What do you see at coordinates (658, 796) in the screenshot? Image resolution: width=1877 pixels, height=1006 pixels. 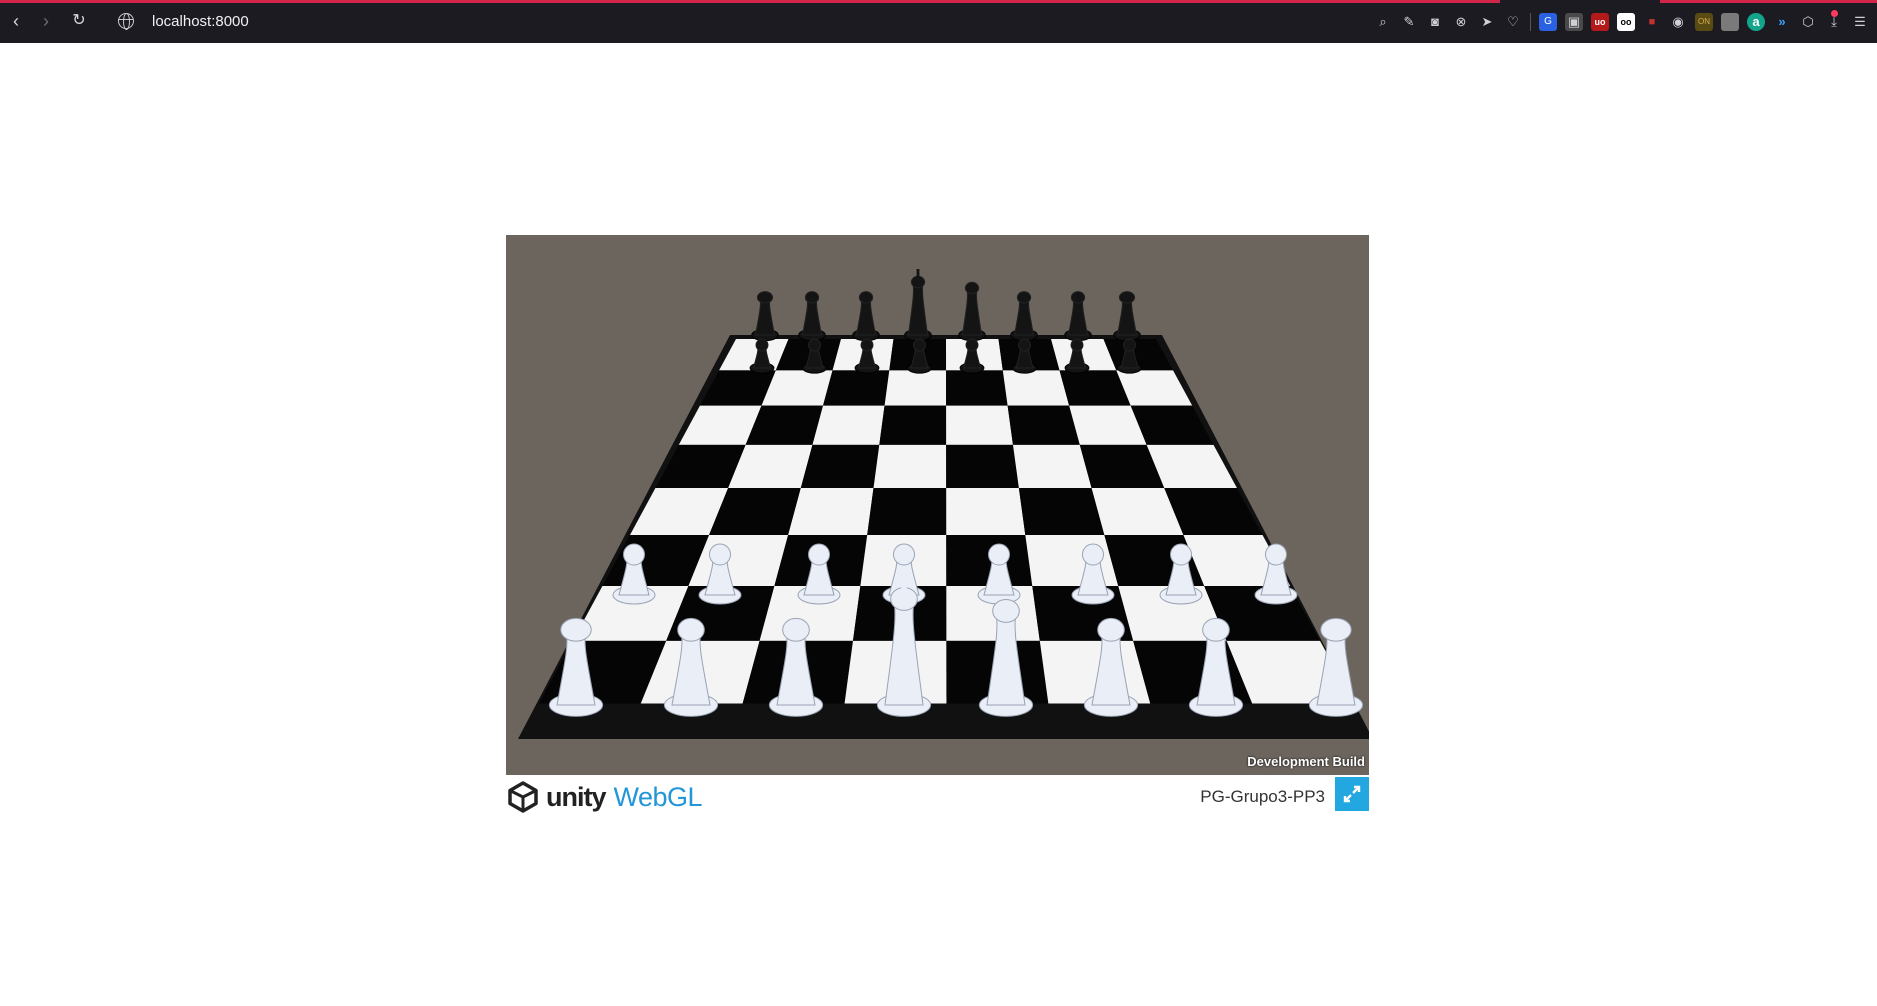 I see `webgl-wordmark: WebGL` at bounding box center [658, 796].